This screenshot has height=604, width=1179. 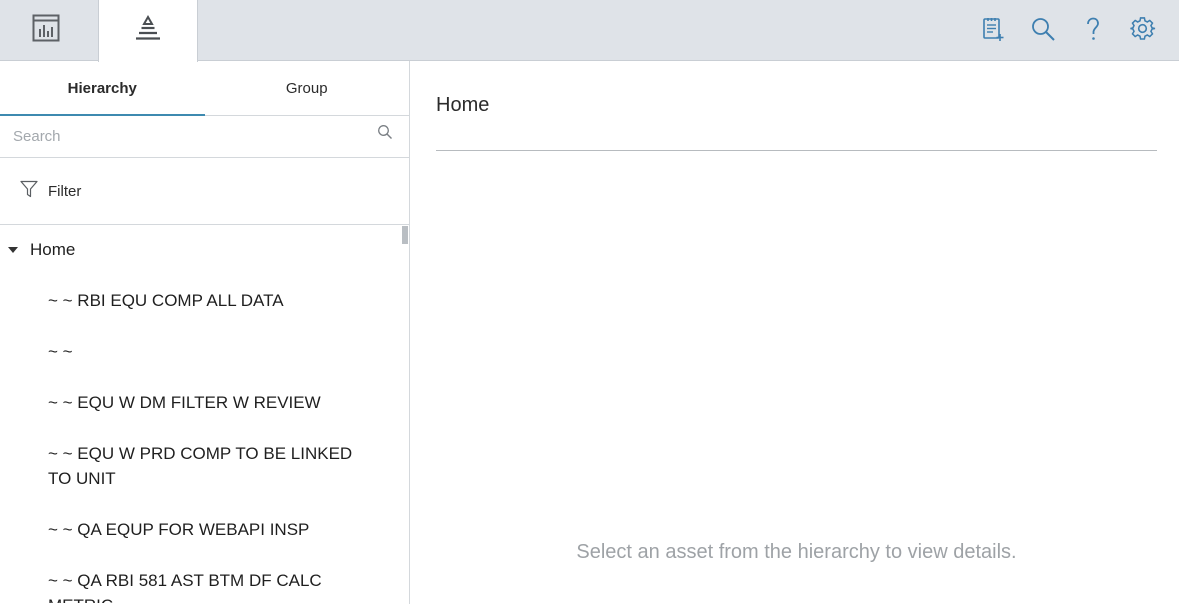 What do you see at coordinates (1093, 29) in the screenshot?
I see `help-icon` at bounding box center [1093, 29].